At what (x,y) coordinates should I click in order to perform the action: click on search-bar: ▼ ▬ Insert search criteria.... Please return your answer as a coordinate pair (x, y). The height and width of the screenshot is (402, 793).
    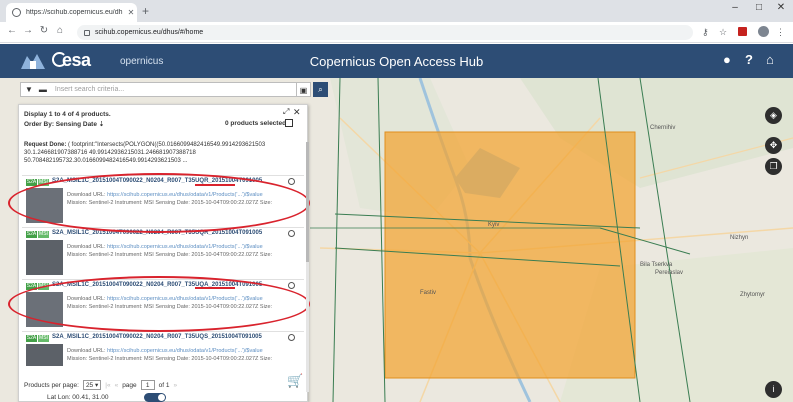
    Looking at the image, I should click on (165, 89).